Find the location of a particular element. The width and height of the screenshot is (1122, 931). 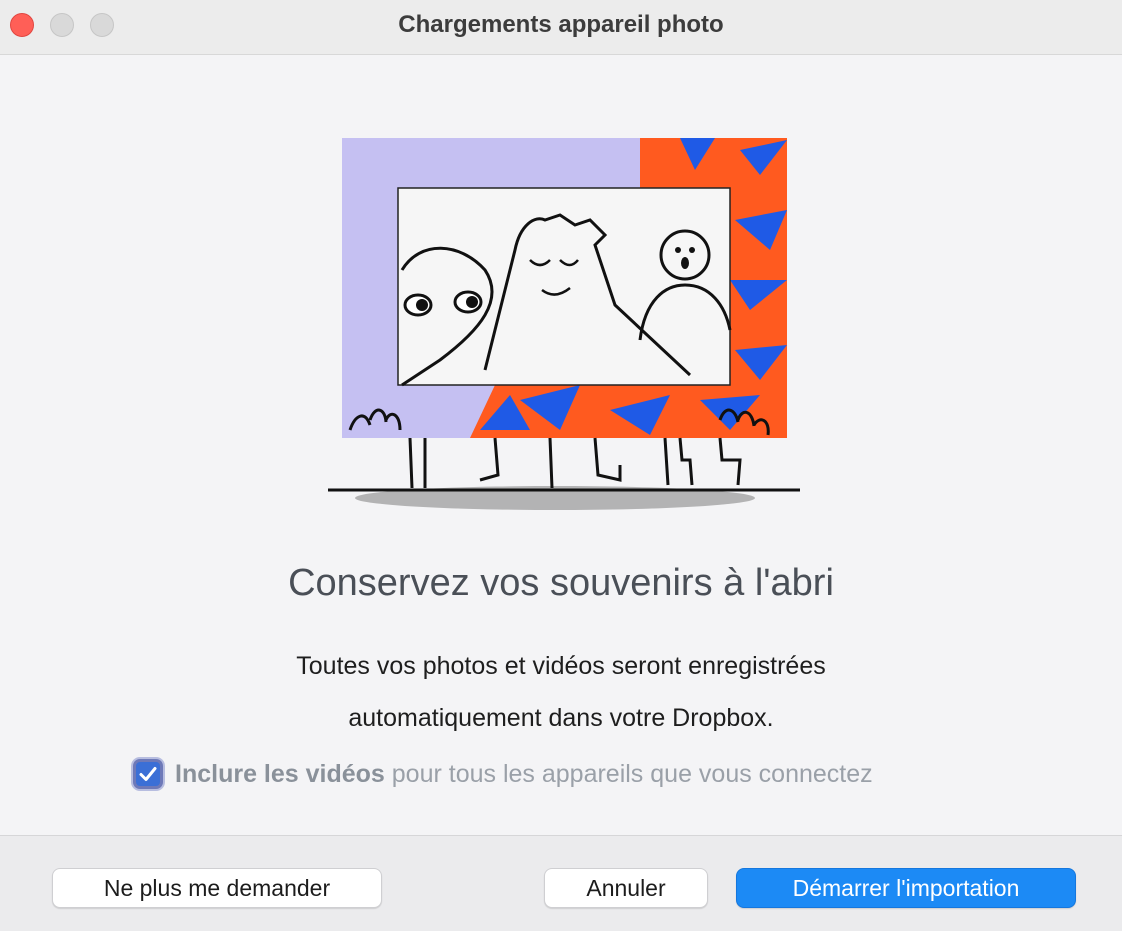

start-import-button: Démarrer l'importation is located at coordinates (906, 888).